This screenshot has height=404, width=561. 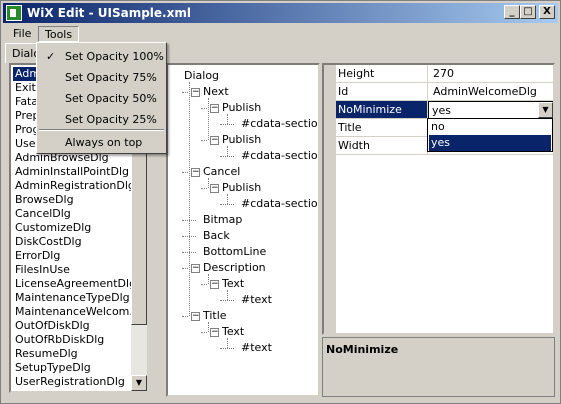 I want to click on property-row: NoMinimize yes ▼, so click(x=438, y=110).